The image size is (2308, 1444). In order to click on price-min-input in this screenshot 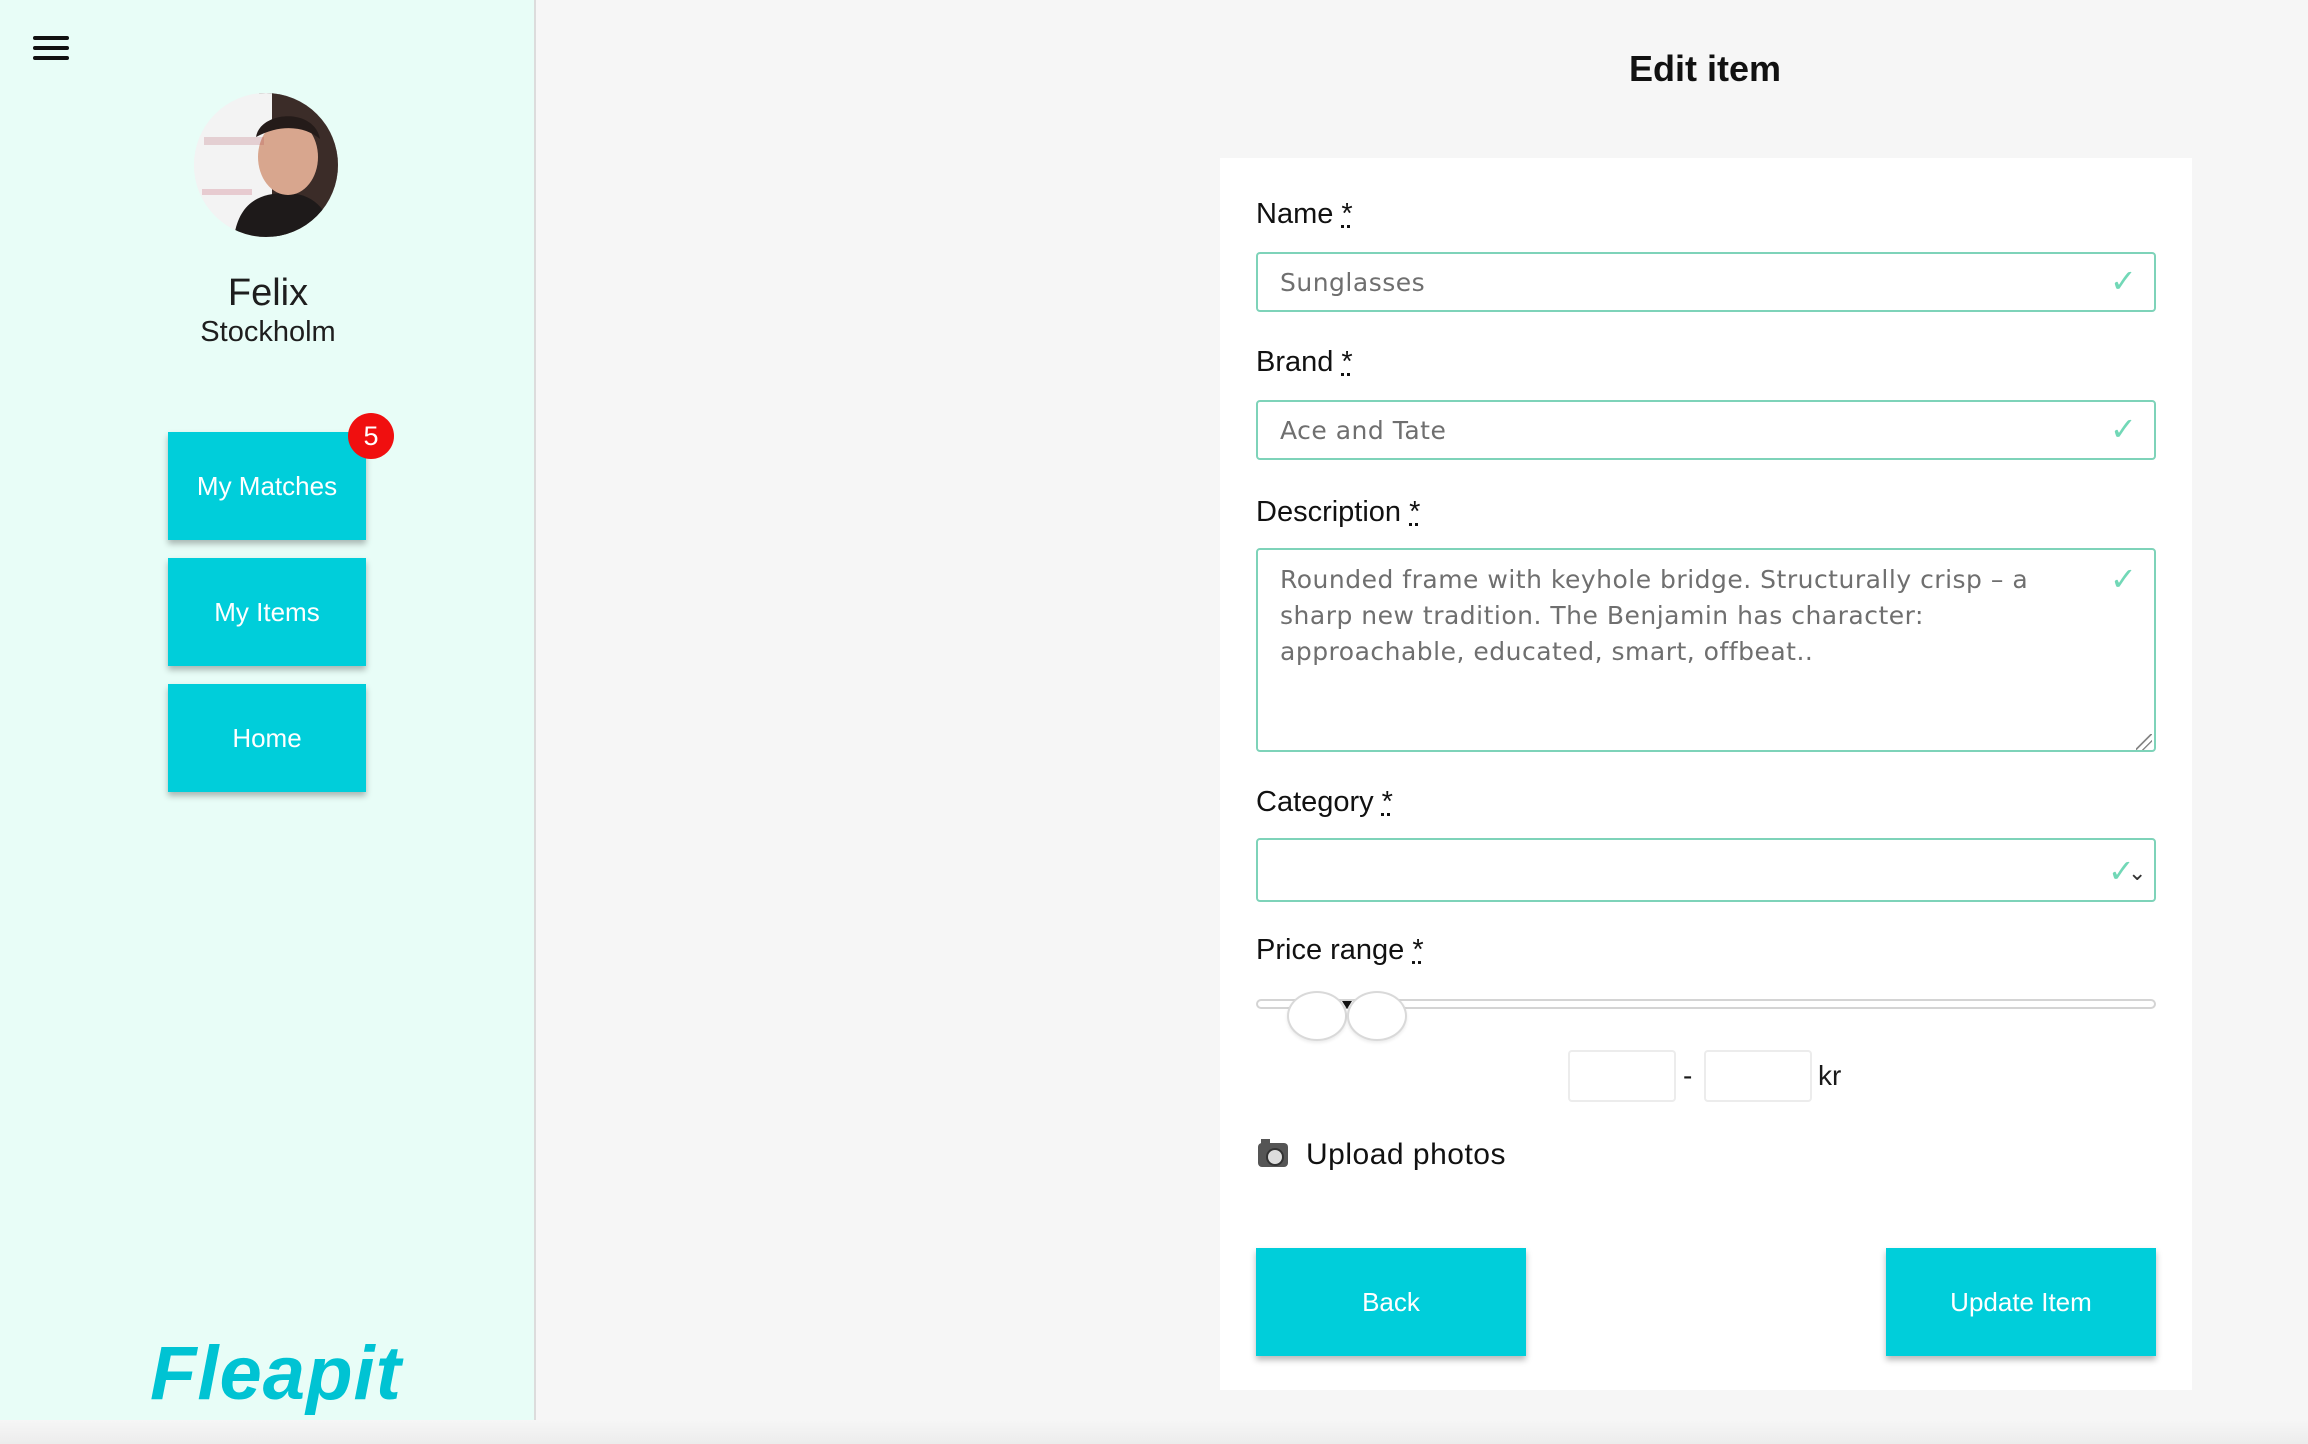, I will do `click(1622, 1076)`.